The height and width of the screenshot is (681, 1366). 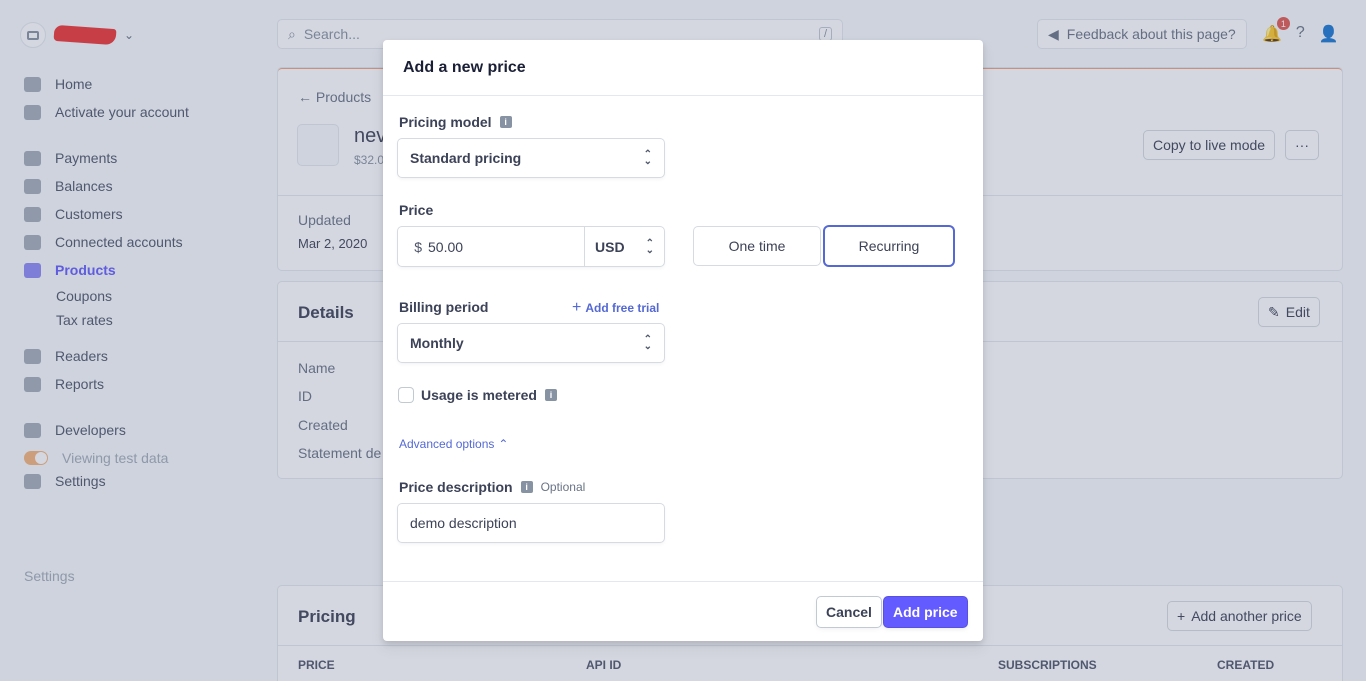 What do you see at coordinates (563, 487) in the screenshot?
I see `optional-hint: Optional` at bounding box center [563, 487].